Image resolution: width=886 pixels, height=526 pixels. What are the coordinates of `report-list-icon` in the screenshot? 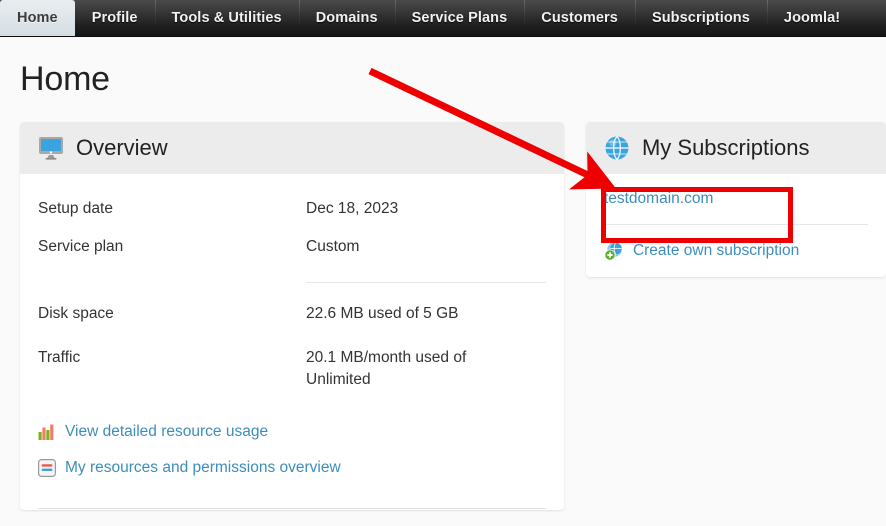 It's located at (47, 467).